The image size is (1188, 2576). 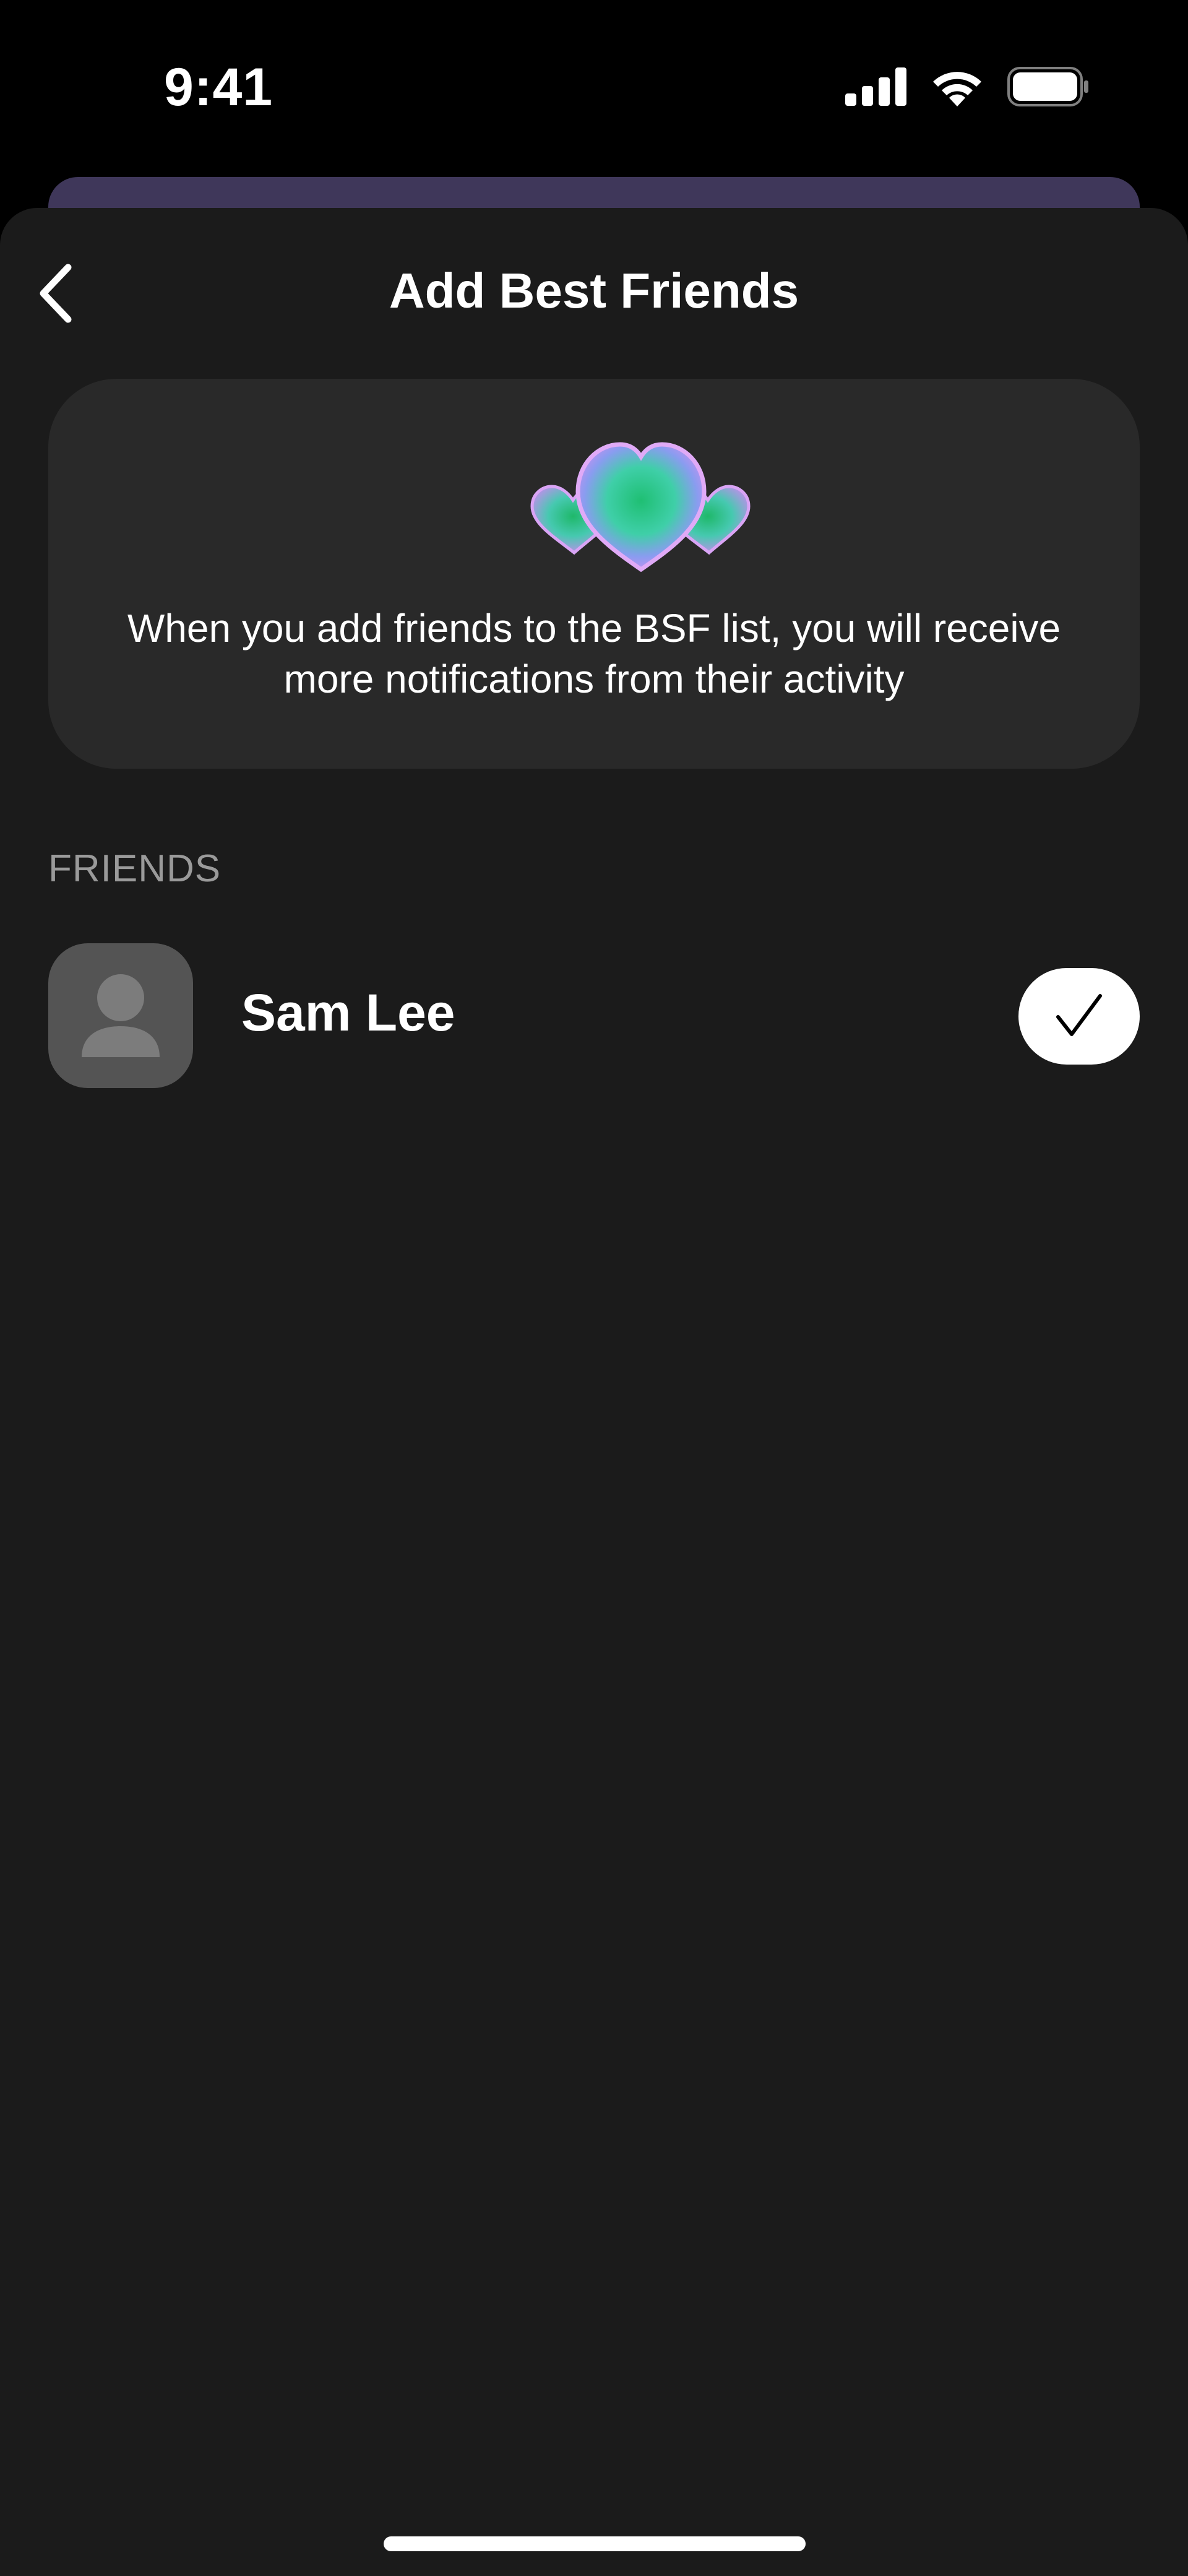 I want to click on status-icons, so click(x=967, y=88).